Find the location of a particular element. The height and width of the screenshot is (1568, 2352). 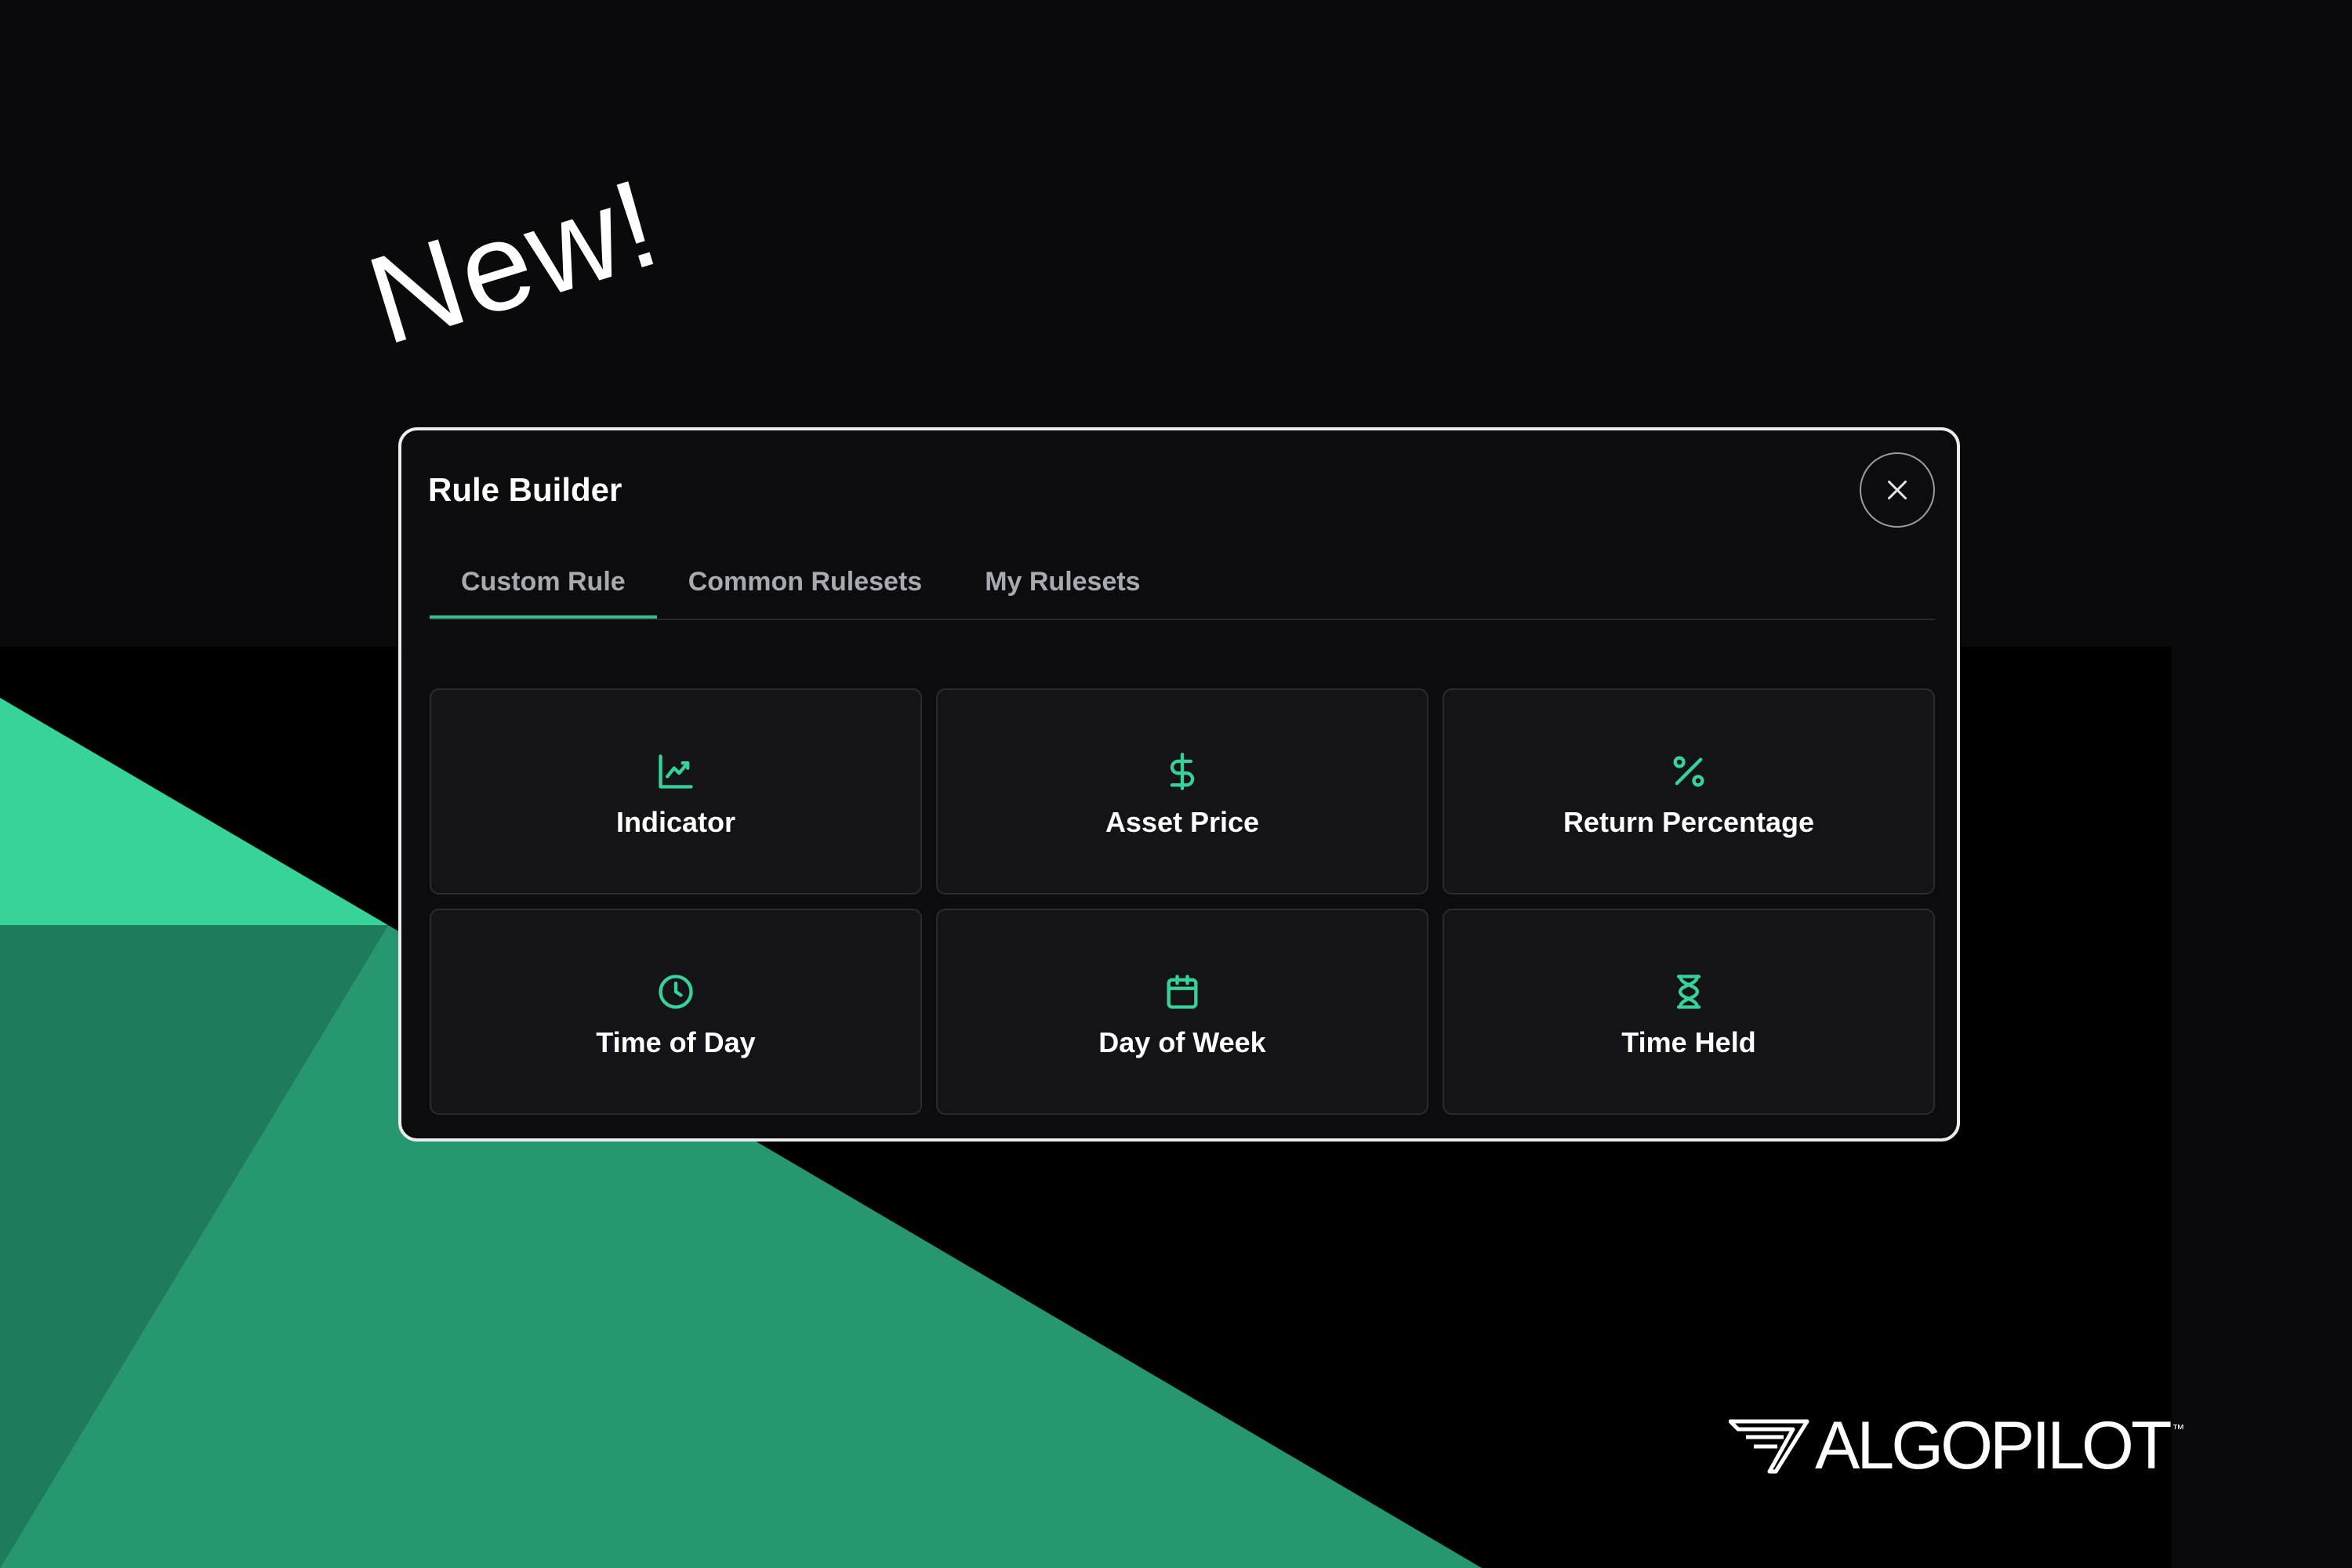

option-return-percentage: Return Percentage is located at coordinates (1689, 791).